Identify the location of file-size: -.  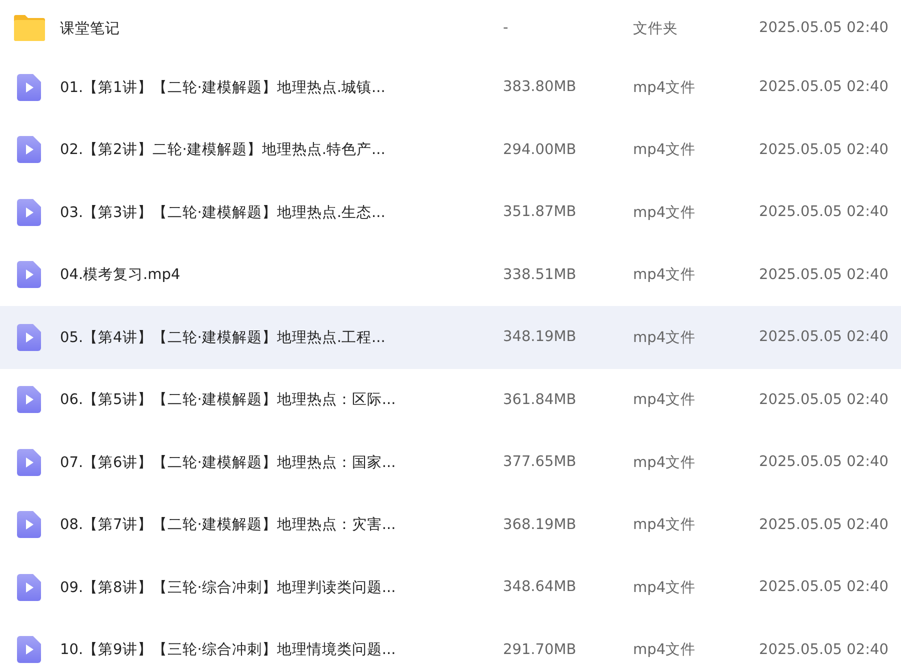
(506, 28).